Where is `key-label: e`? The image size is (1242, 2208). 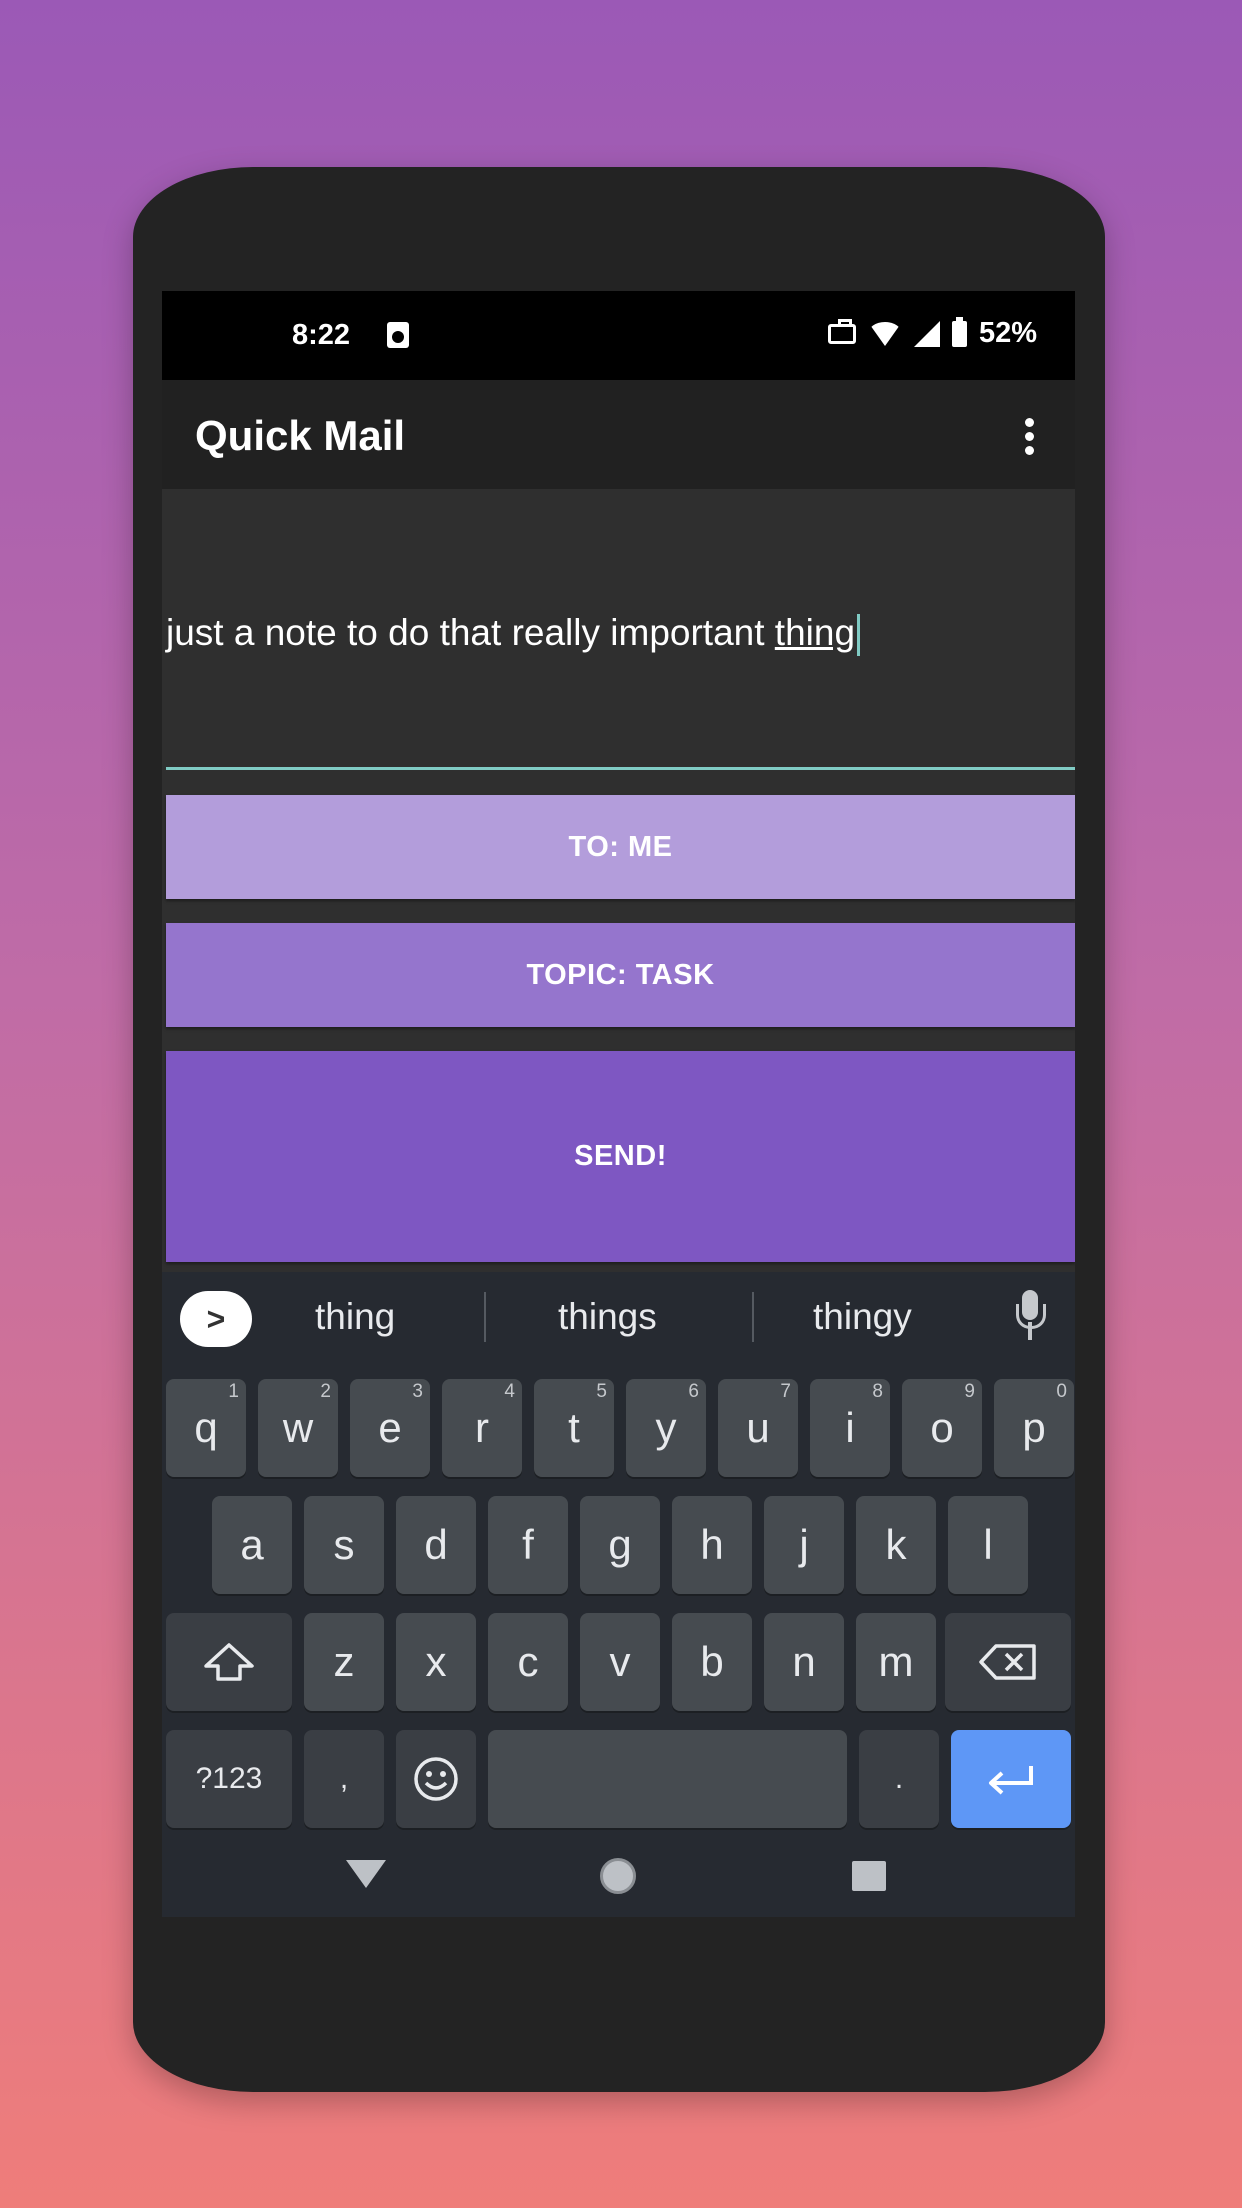 key-label: e is located at coordinates (390, 1427).